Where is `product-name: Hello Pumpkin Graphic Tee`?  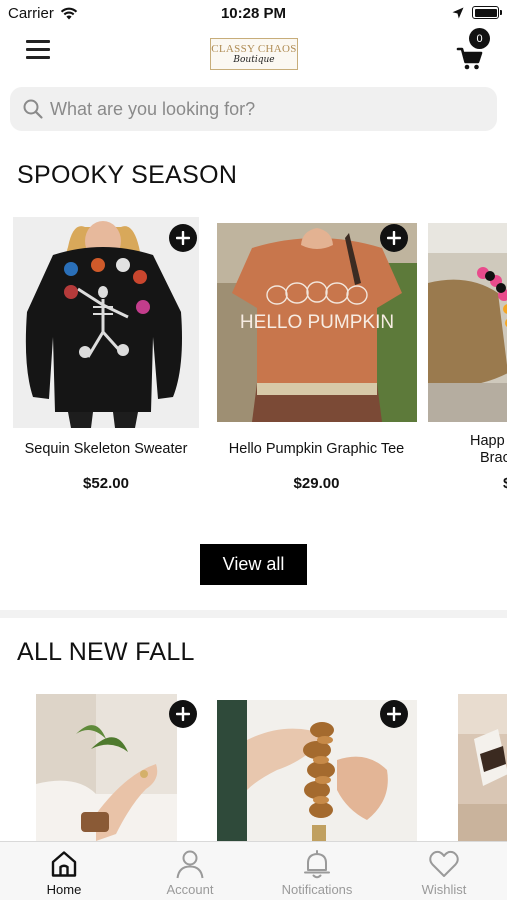
product-name: Hello Pumpkin Graphic Tee is located at coordinates (316, 449).